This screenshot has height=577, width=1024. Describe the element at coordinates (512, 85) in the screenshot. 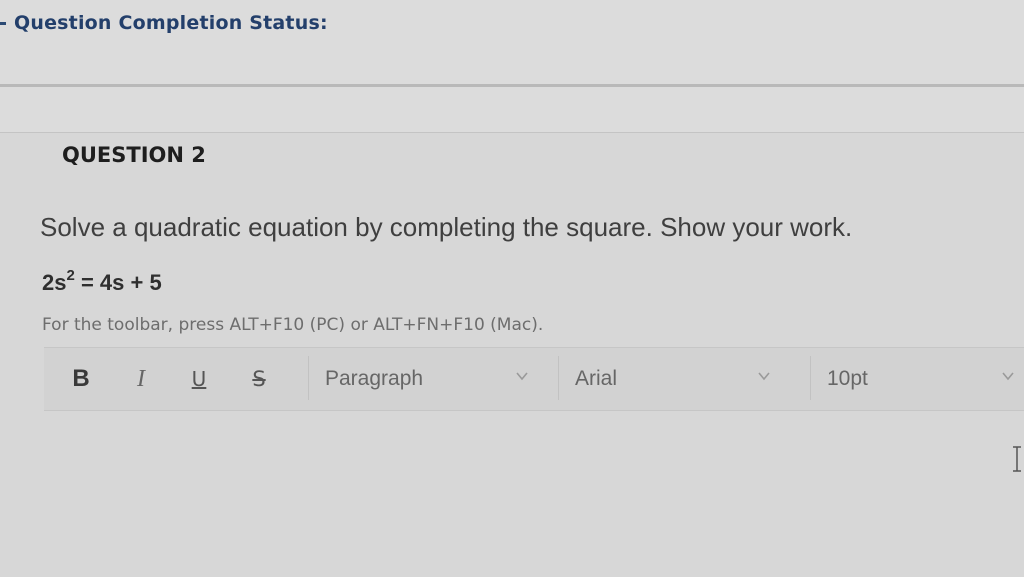

I see `header-divider` at that location.